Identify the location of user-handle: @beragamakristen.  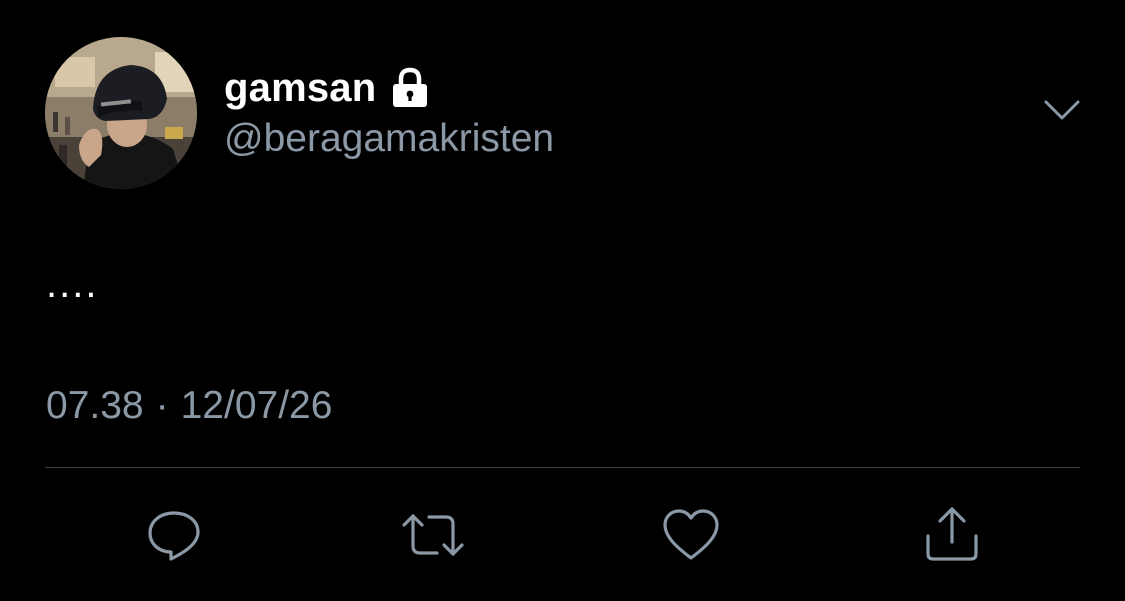
(389, 139).